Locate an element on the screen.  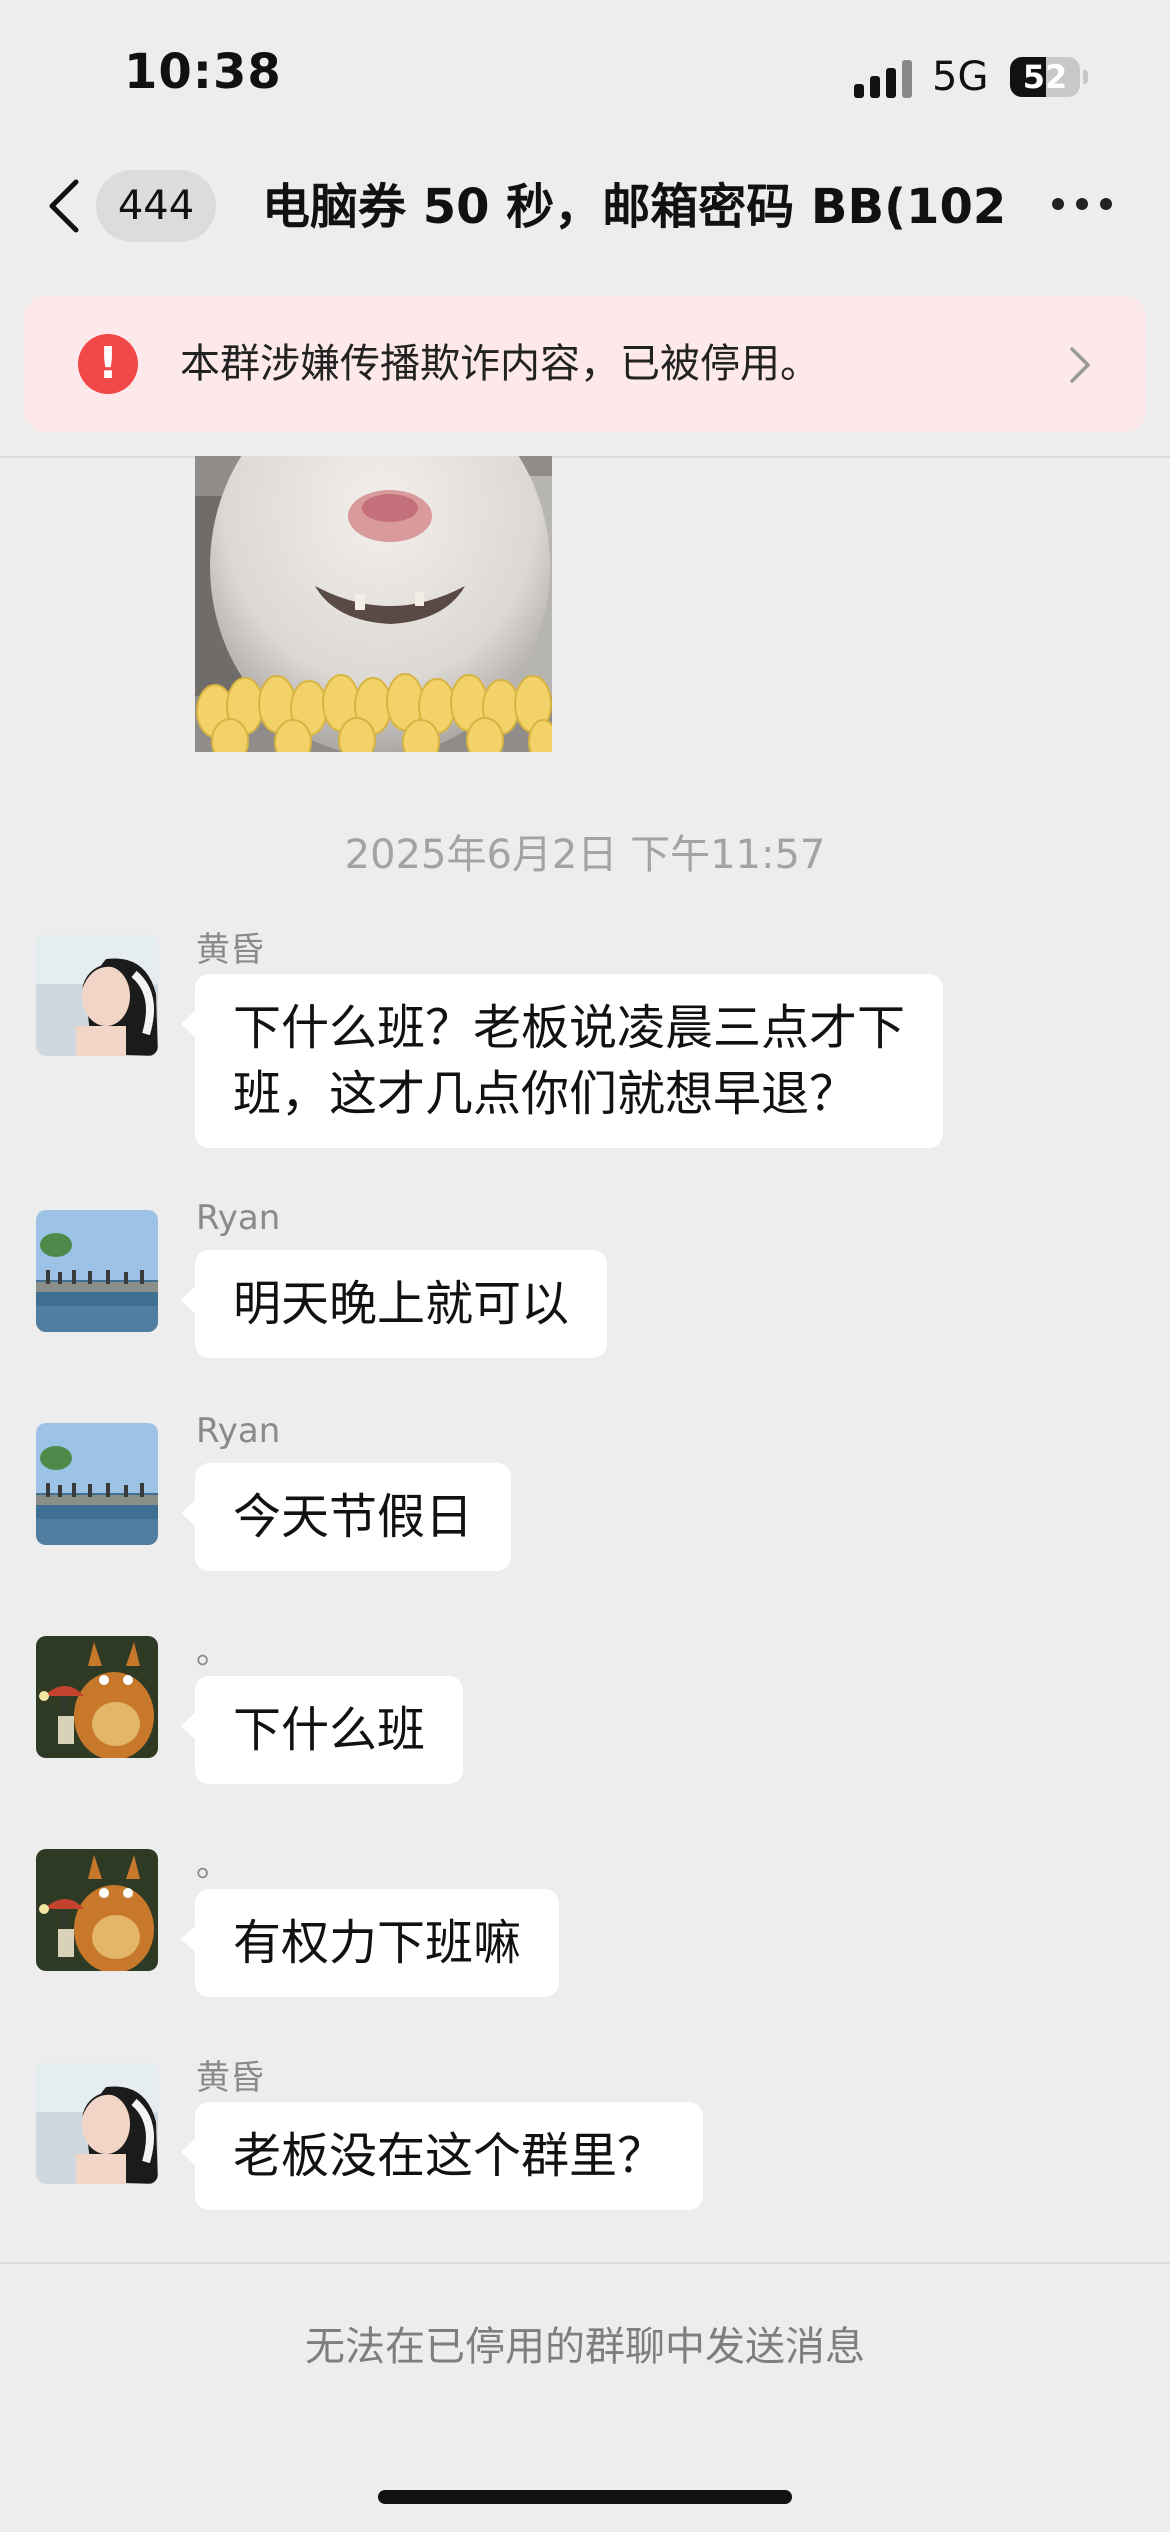
home-indicator is located at coordinates (585, 2497).